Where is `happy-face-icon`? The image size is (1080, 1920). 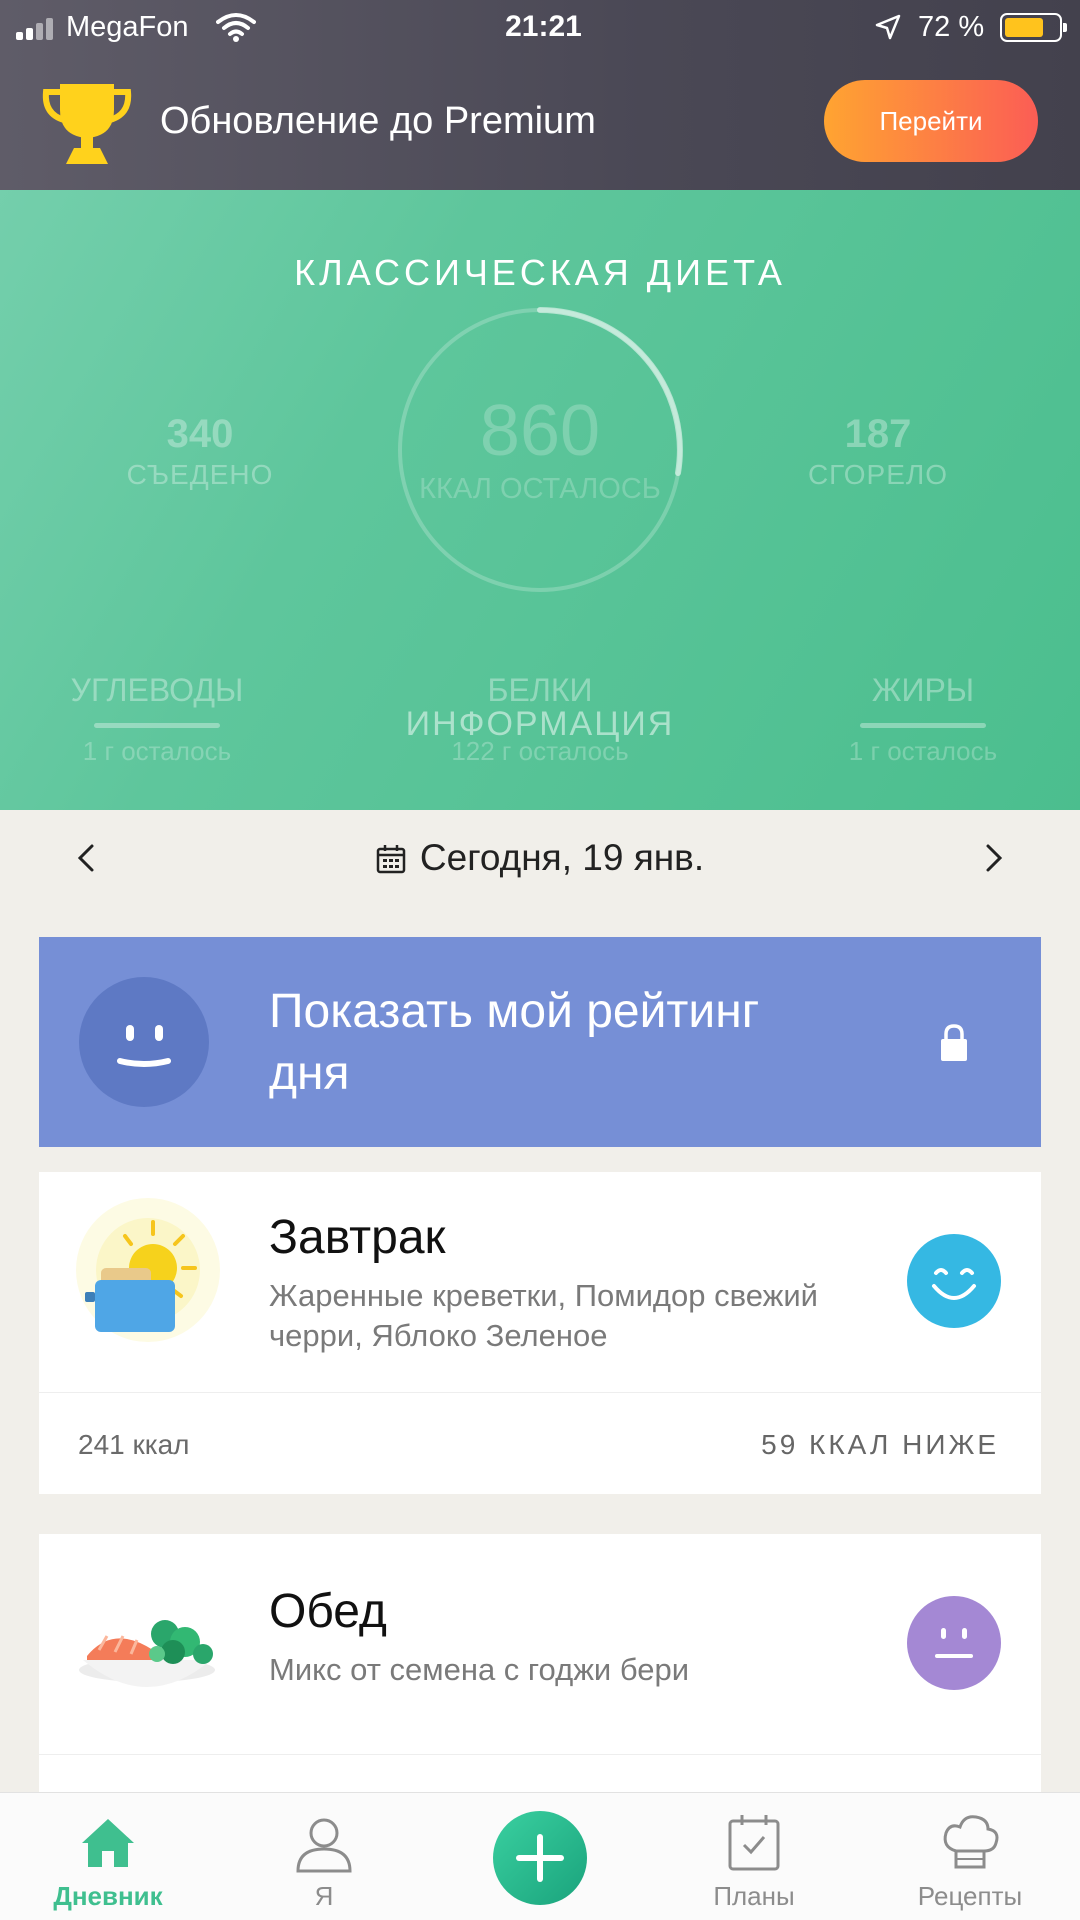
happy-face-icon is located at coordinates (954, 1281).